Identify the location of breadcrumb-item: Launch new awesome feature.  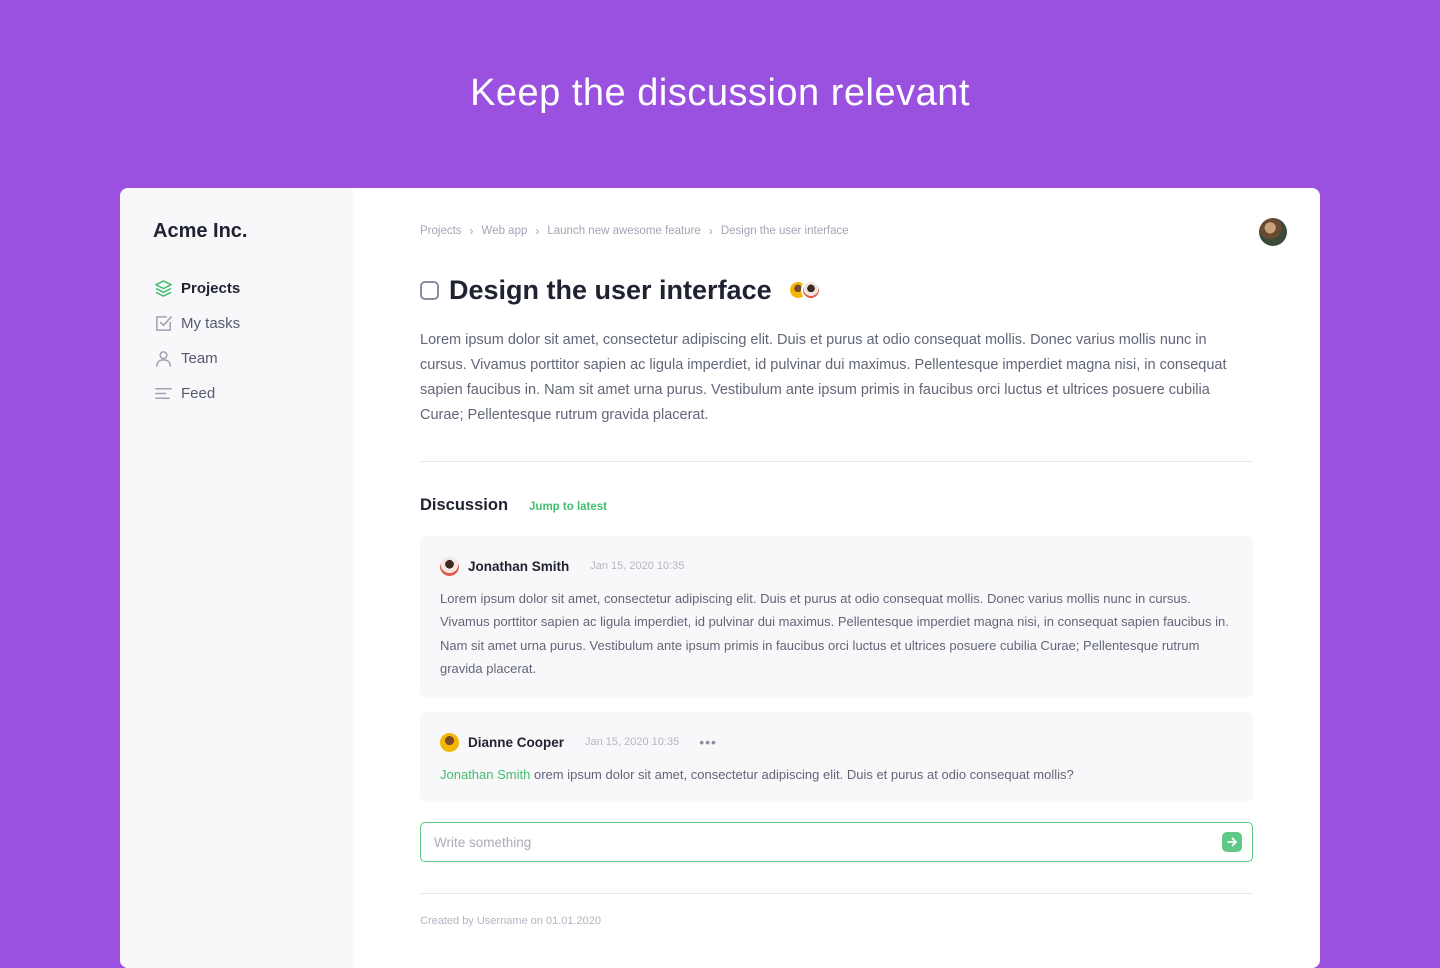
(623, 231).